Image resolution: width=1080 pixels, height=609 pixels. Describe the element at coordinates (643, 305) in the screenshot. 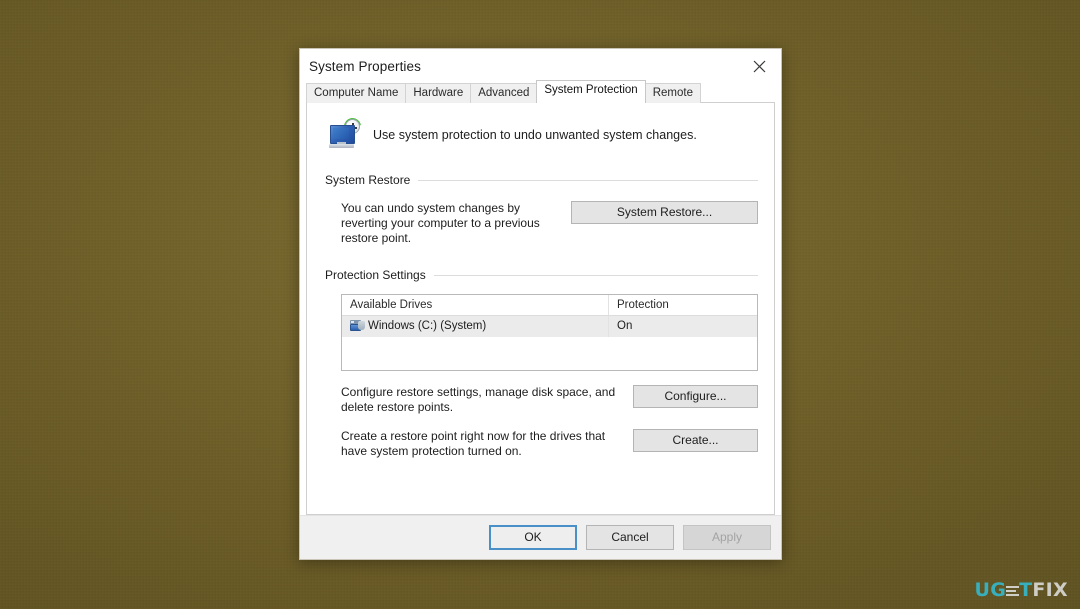

I see `column-header-protection: Protection` at that location.